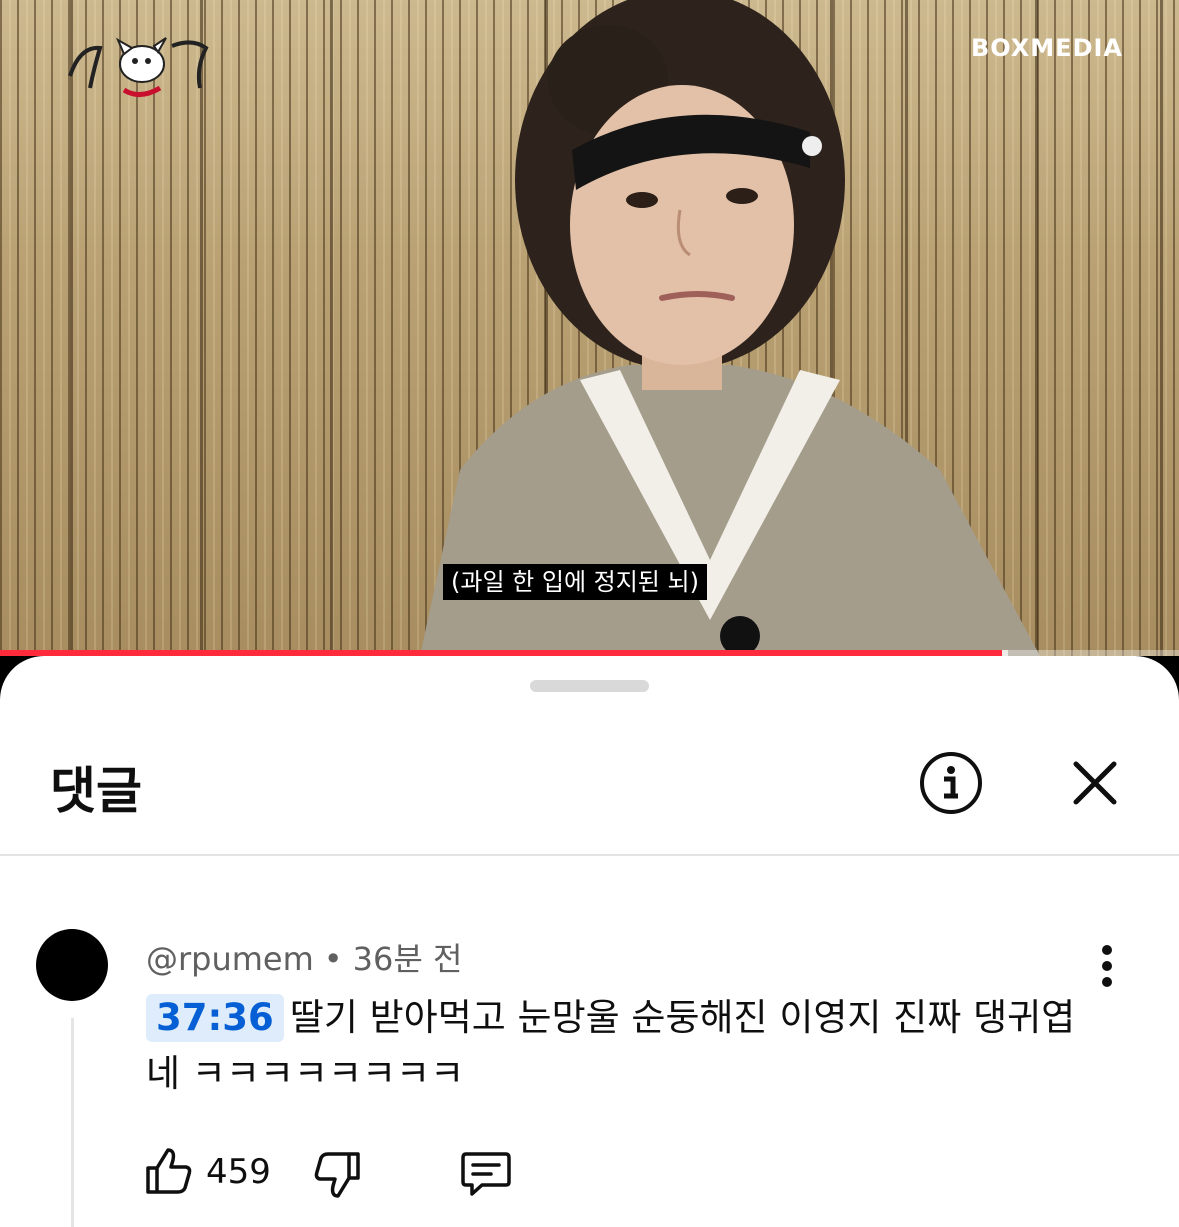 The image size is (1179, 1227). What do you see at coordinates (96, 791) in the screenshot?
I see `sheet-title: 댓글` at bounding box center [96, 791].